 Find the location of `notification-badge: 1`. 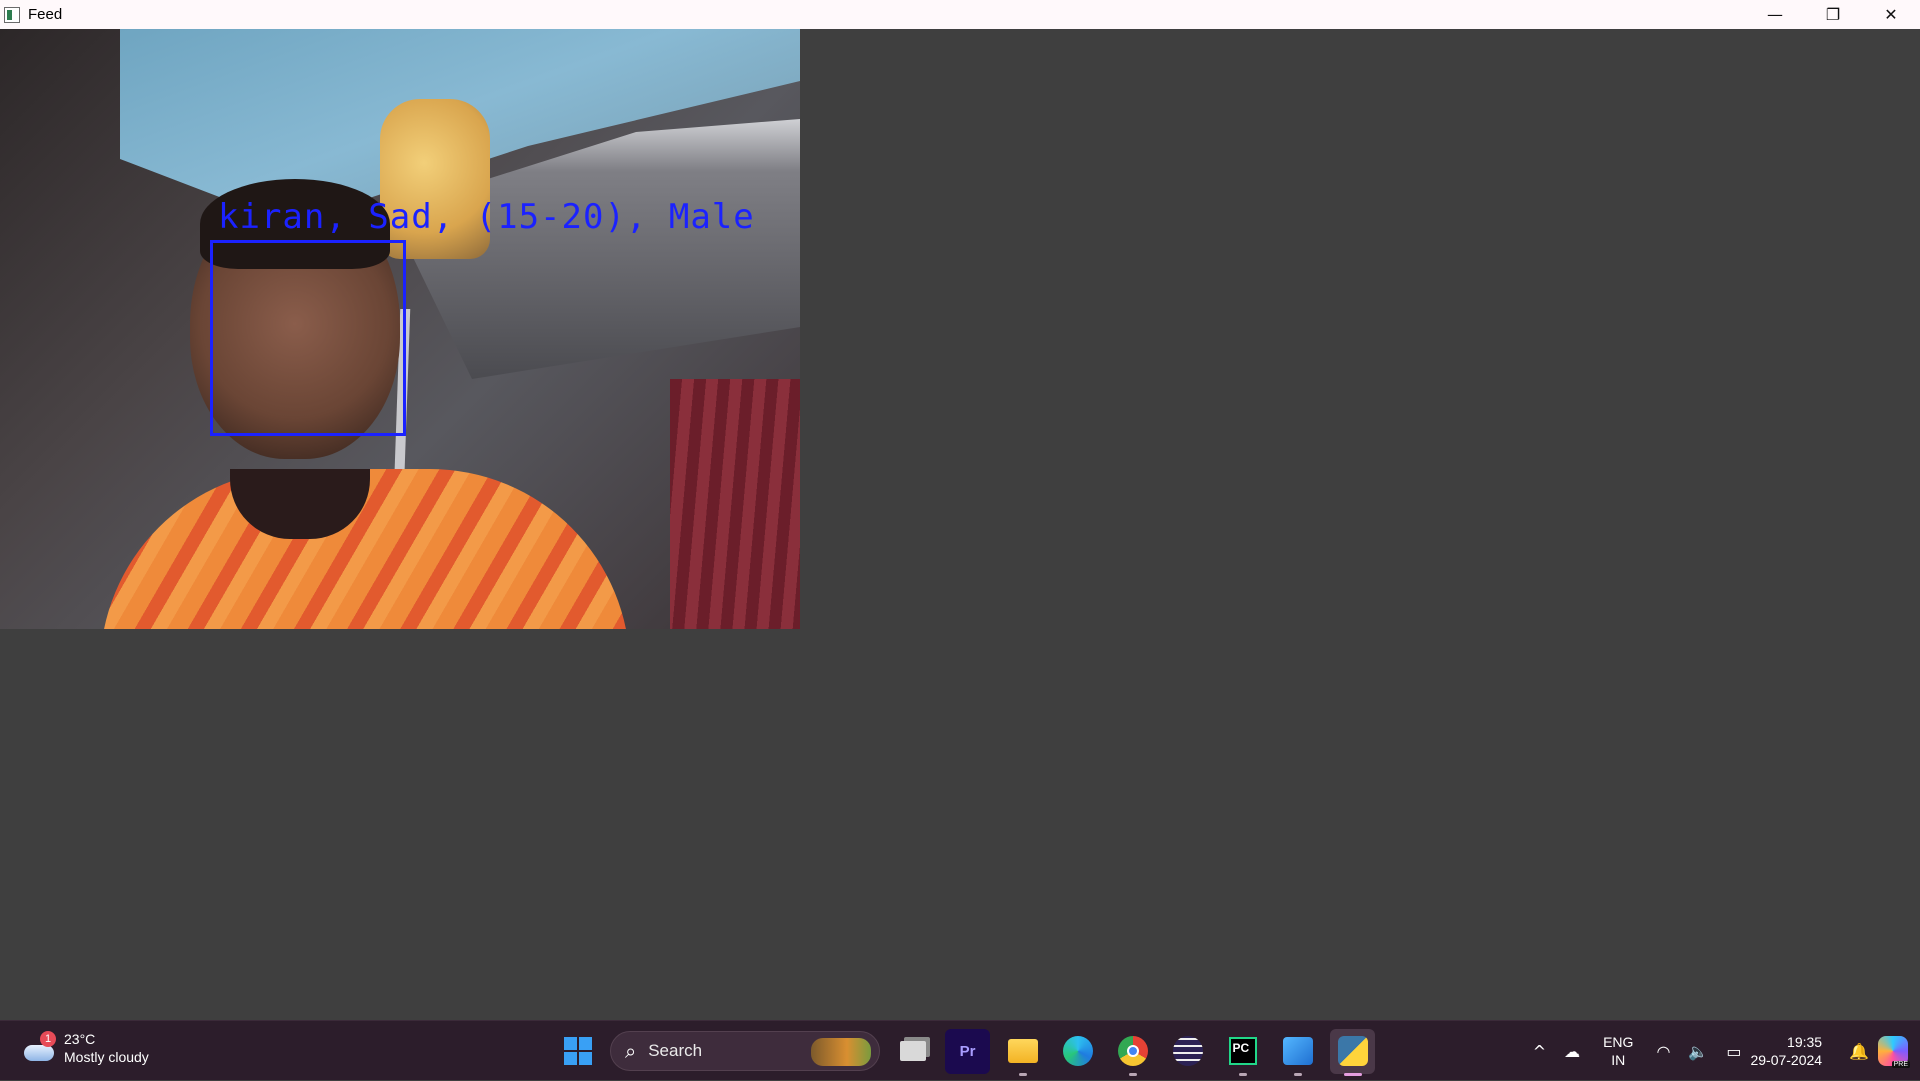

notification-badge: 1 is located at coordinates (48, 1039).